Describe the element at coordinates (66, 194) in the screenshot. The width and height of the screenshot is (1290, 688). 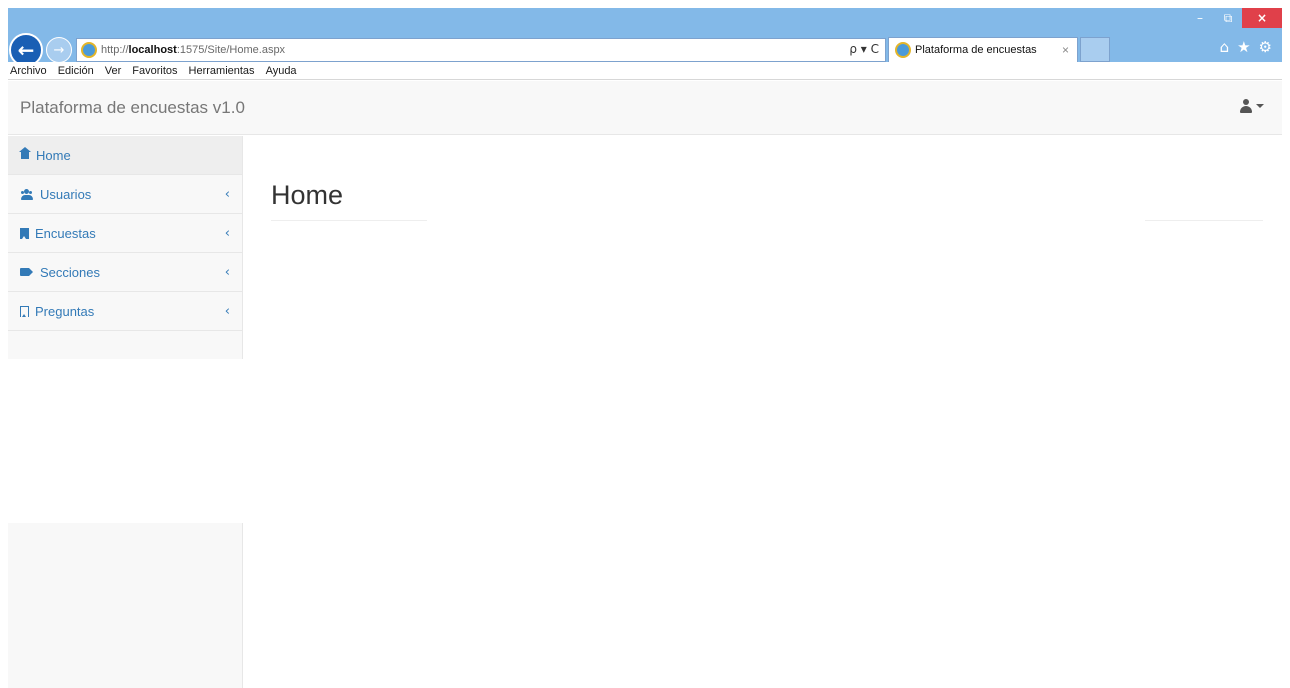
I see `sidebar-item-label: Usuarios` at that location.